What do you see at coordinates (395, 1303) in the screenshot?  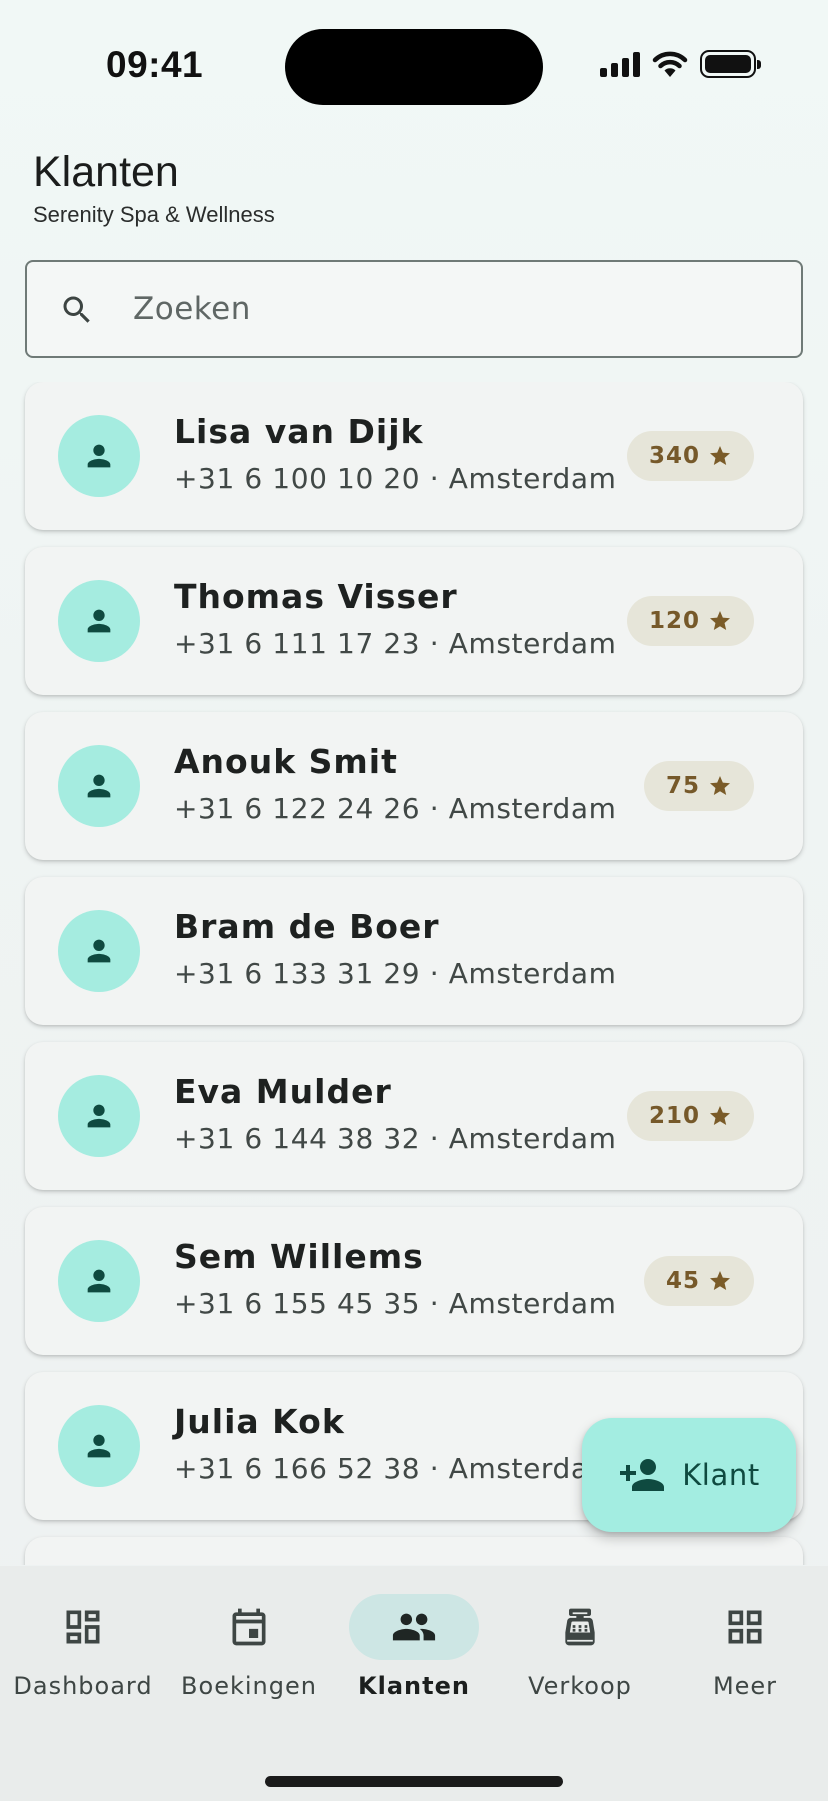 I see `client-contact: +31 6 155 45 35 · Amsterdam` at bounding box center [395, 1303].